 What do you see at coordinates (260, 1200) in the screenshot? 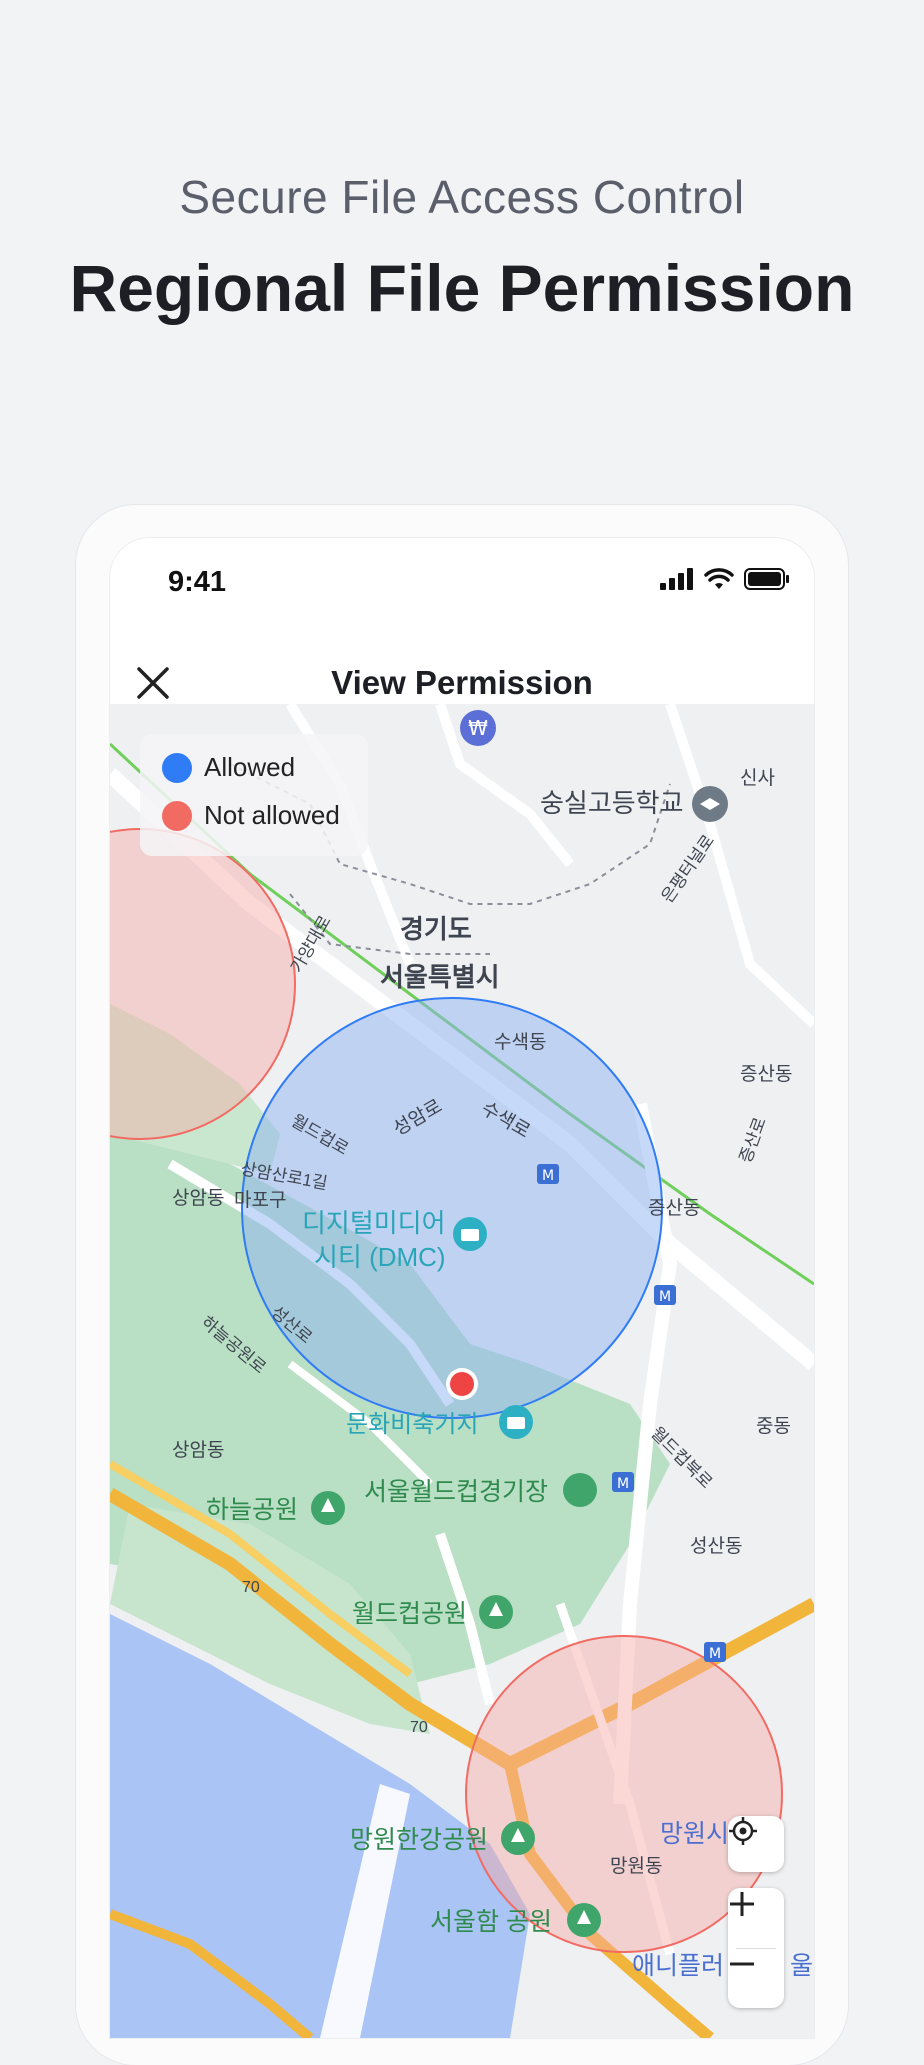
I see `map-label: 마포구` at bounding box center [260, 1200].